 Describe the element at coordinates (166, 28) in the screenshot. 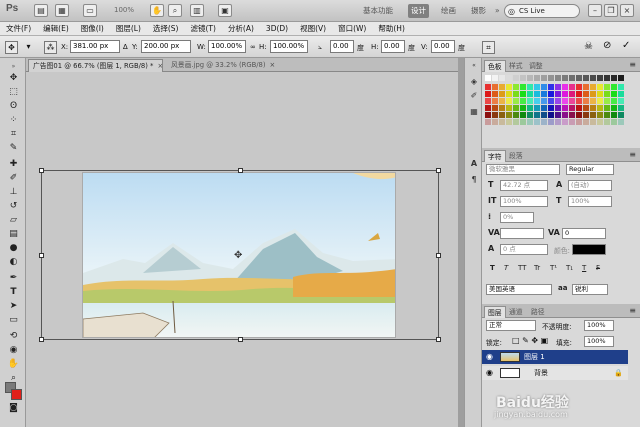

I see `menu-select: 选择(S)` at that location.